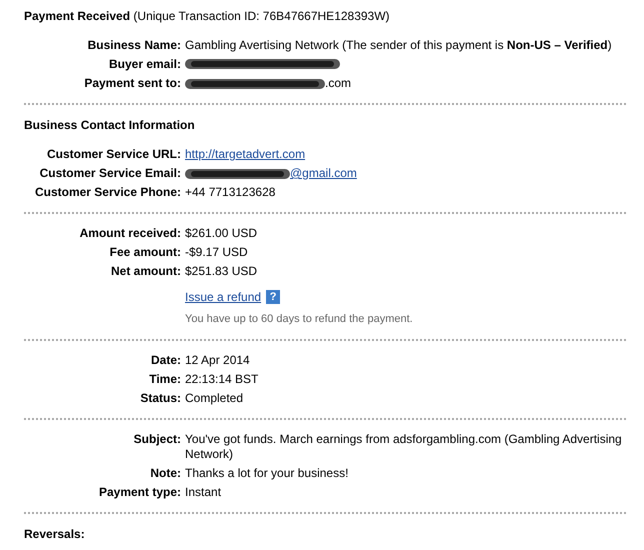 This screenshot has width=644, height=550. Describe the element at coordinates (266, 473) in the screenshot. I see `field-value: Thanks a lot for your business!` at that location.